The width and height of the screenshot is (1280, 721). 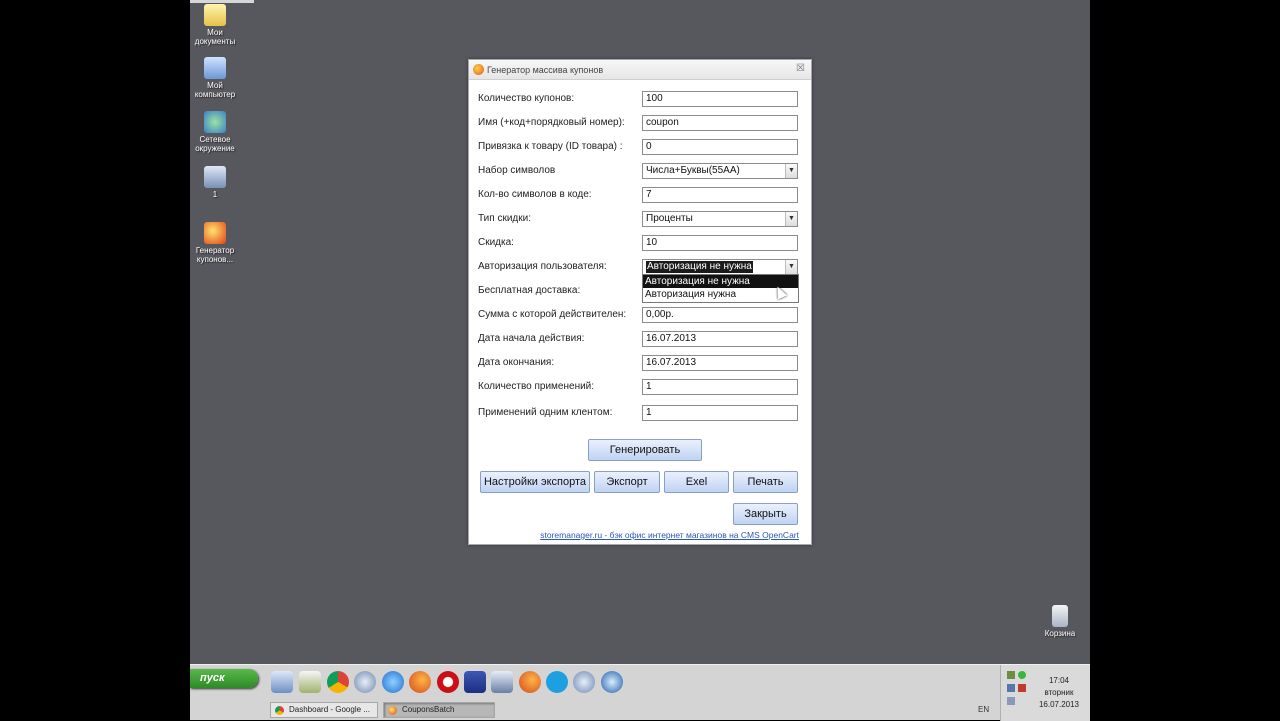 What do you see at coordinates (627, 482) in the screenshot?
I see `export-button: Экспорт` at bounding box center [627, 482].